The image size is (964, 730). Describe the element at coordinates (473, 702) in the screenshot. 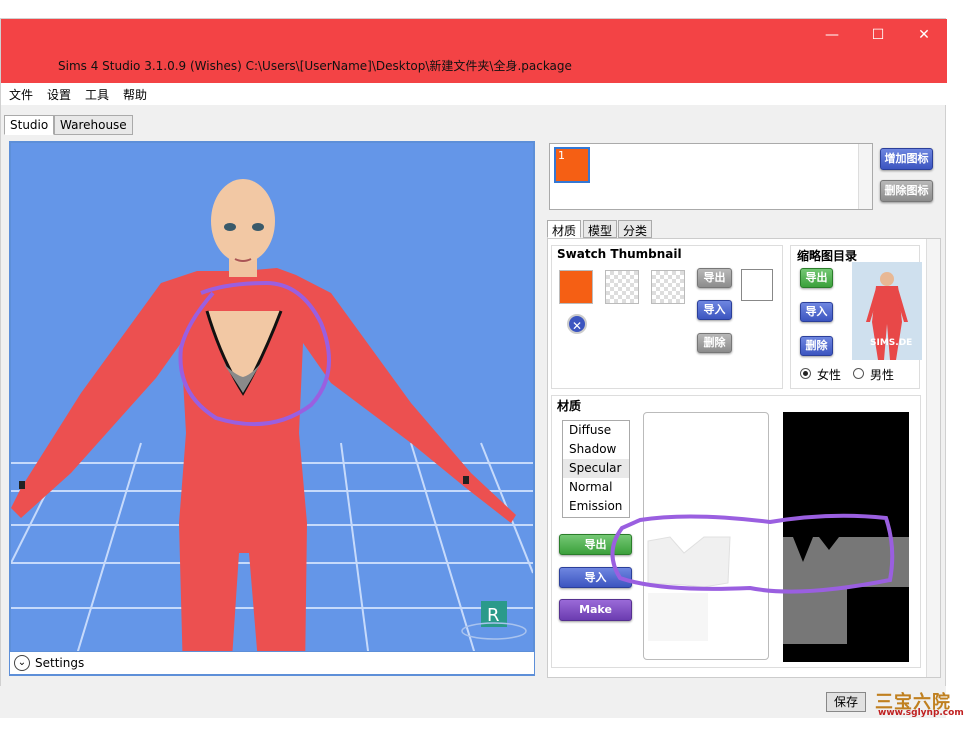

I see `status-bar` at that location.